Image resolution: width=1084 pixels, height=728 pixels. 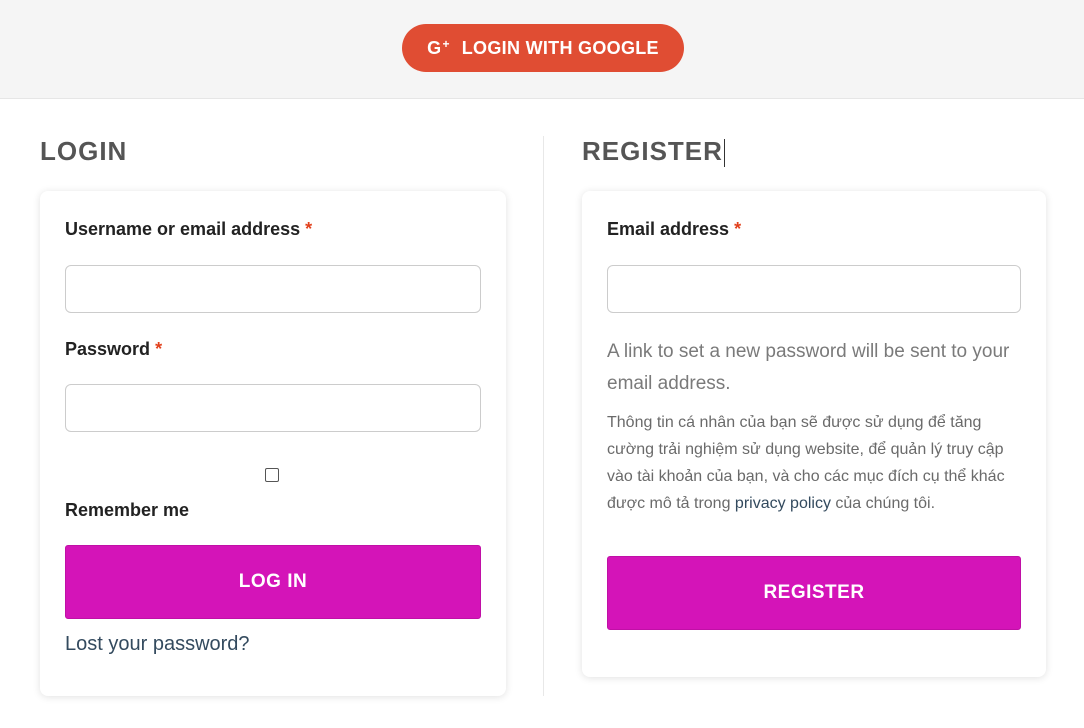 What do you see at coordinates (127, 510) in the screenshot?
I see `remember-me-label: Remember me` at bounding box center [127, 510].